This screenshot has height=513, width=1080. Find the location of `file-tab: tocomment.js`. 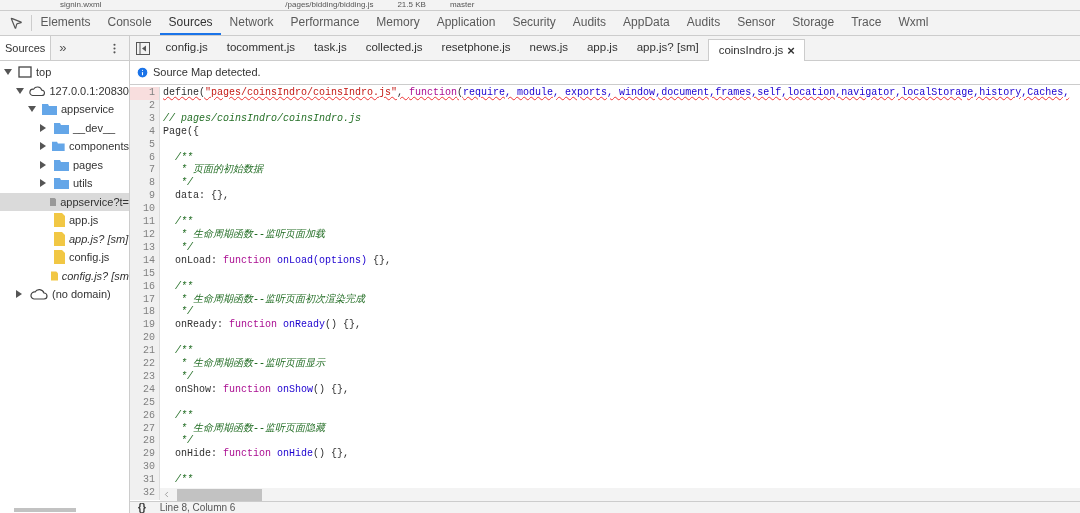

file-tab: tocomment.js is located at coordinates (261, 48).